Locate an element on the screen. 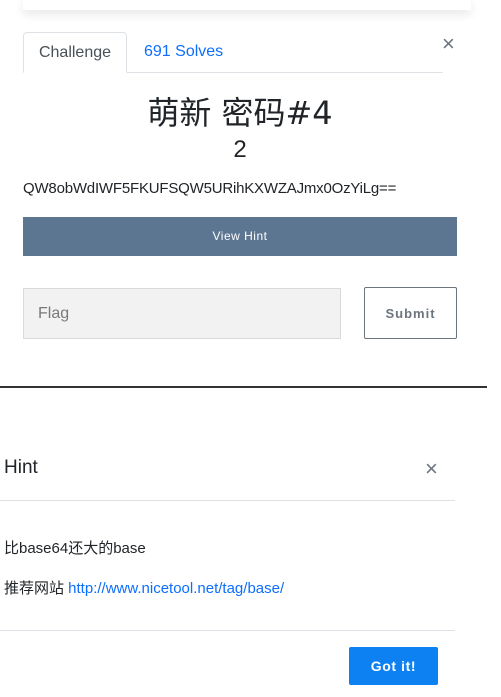 The height and width of the screenshot is (697, 501). hint-link: http://www.nicetool.net/tag/base/ is located at coordinates (176, 588).